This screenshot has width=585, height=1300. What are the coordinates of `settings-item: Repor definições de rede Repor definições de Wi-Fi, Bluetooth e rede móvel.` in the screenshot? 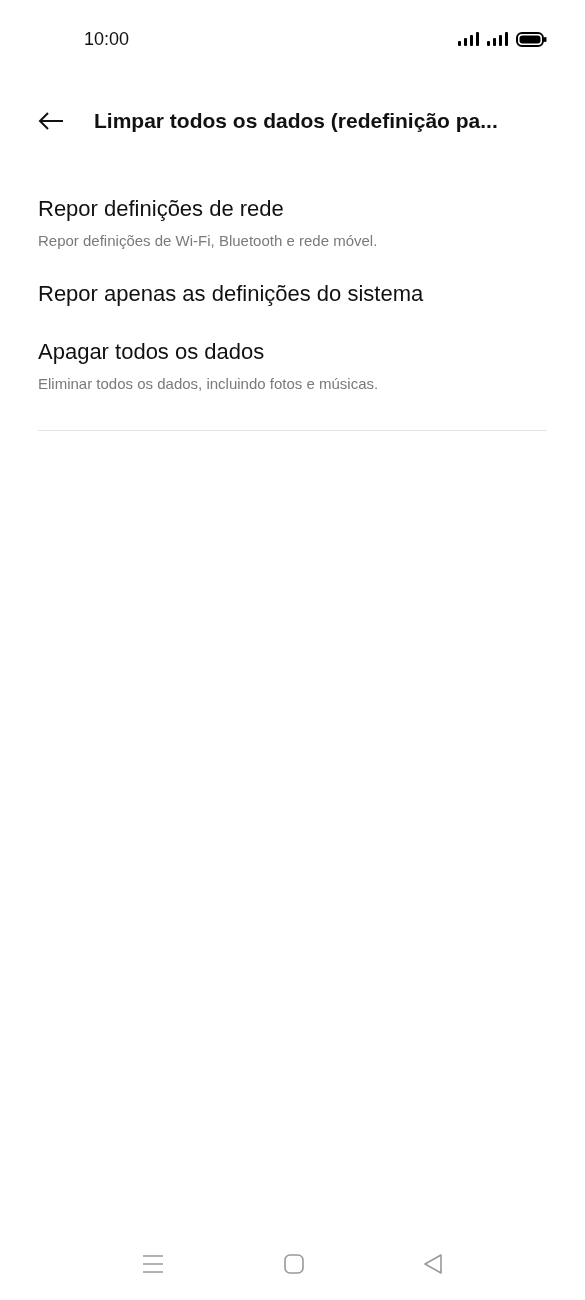 It's located at (292, 222).